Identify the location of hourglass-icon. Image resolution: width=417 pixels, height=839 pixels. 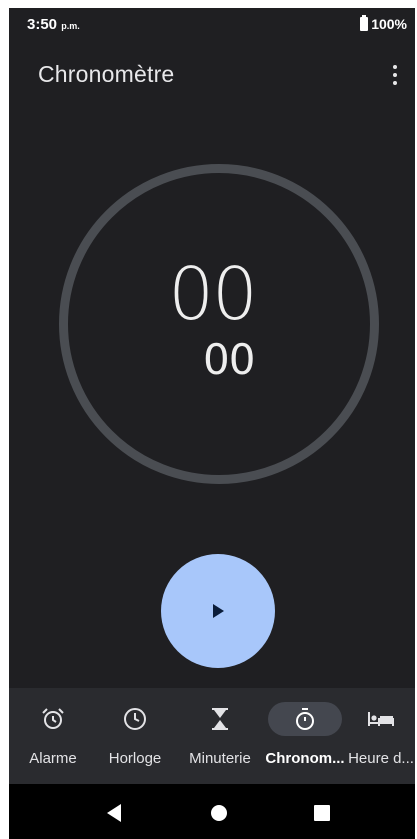
(220, 719).